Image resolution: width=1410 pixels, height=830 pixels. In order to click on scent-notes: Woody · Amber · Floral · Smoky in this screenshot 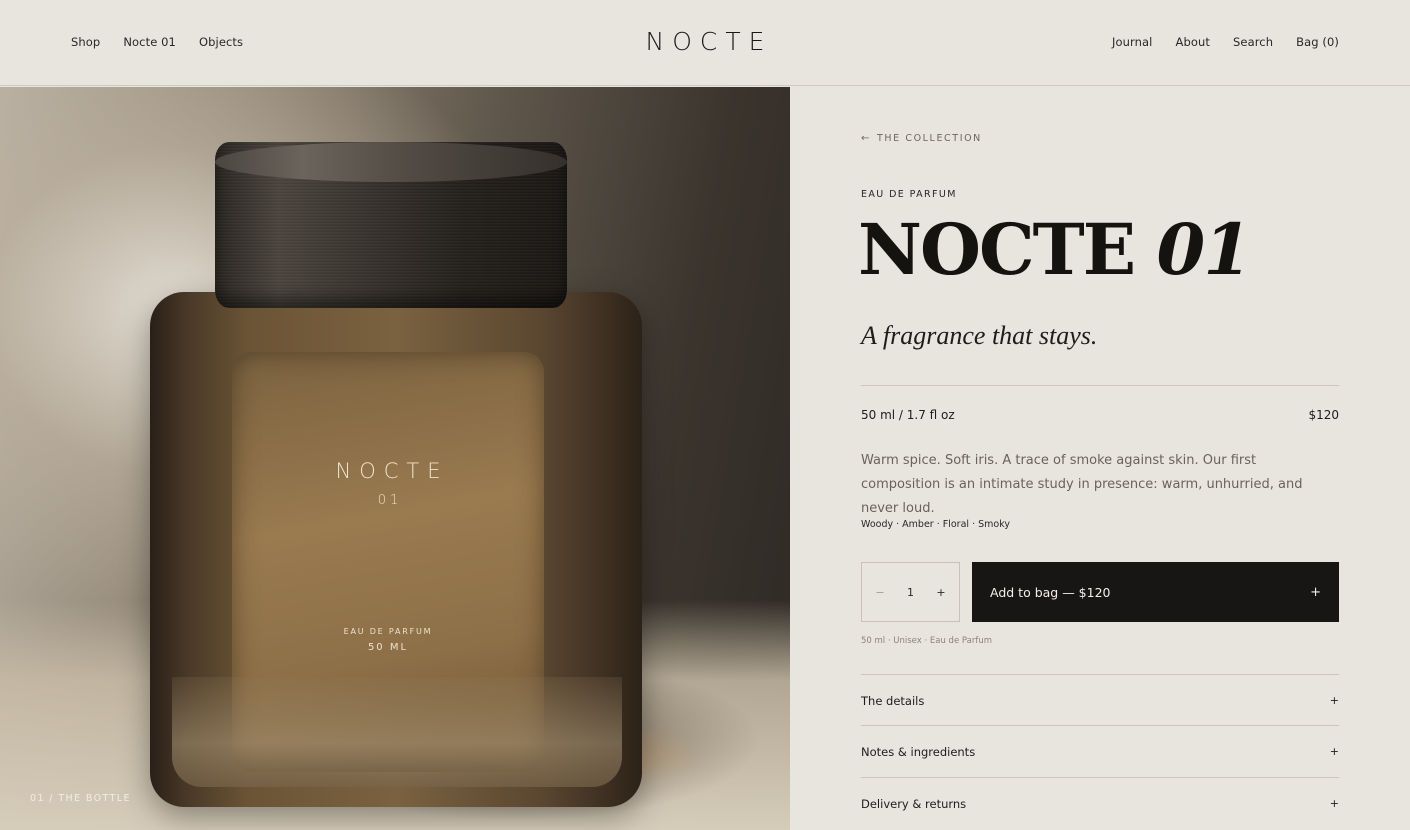, I will do `click(935, 524)`.